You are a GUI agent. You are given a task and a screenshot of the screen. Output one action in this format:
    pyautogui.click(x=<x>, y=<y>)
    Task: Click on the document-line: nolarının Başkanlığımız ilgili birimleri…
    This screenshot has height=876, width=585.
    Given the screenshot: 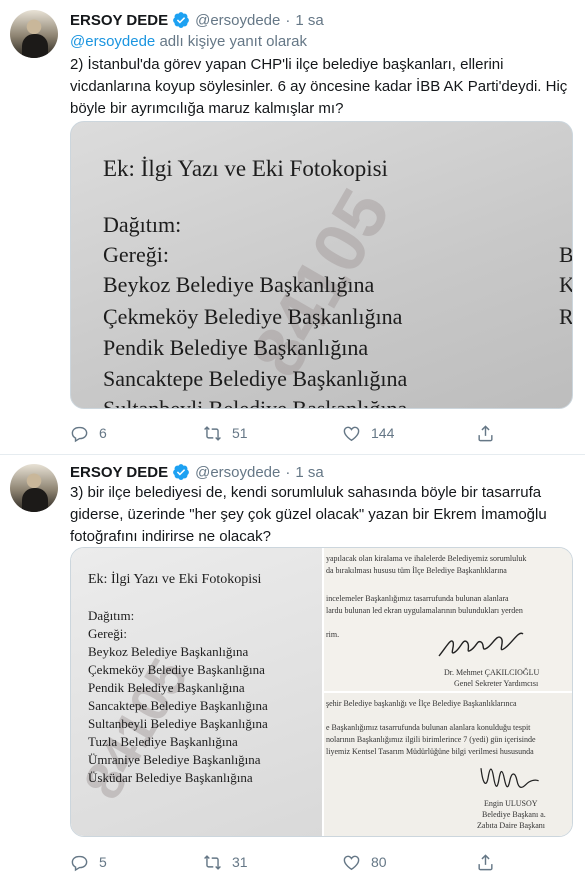 What is the action you would take?
    pyautogui.click(x=431, y=739)
    